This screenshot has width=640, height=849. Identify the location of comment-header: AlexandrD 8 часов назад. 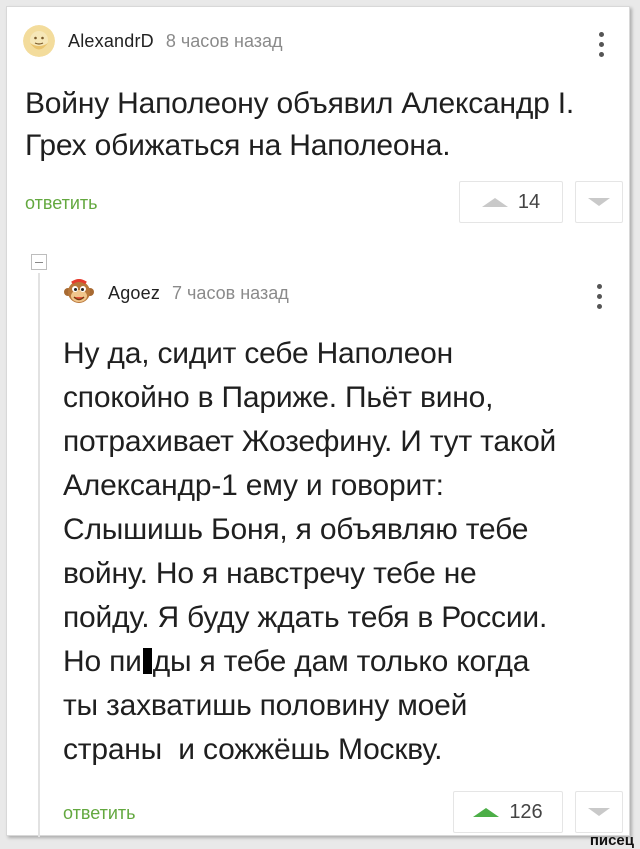
(153, 41).